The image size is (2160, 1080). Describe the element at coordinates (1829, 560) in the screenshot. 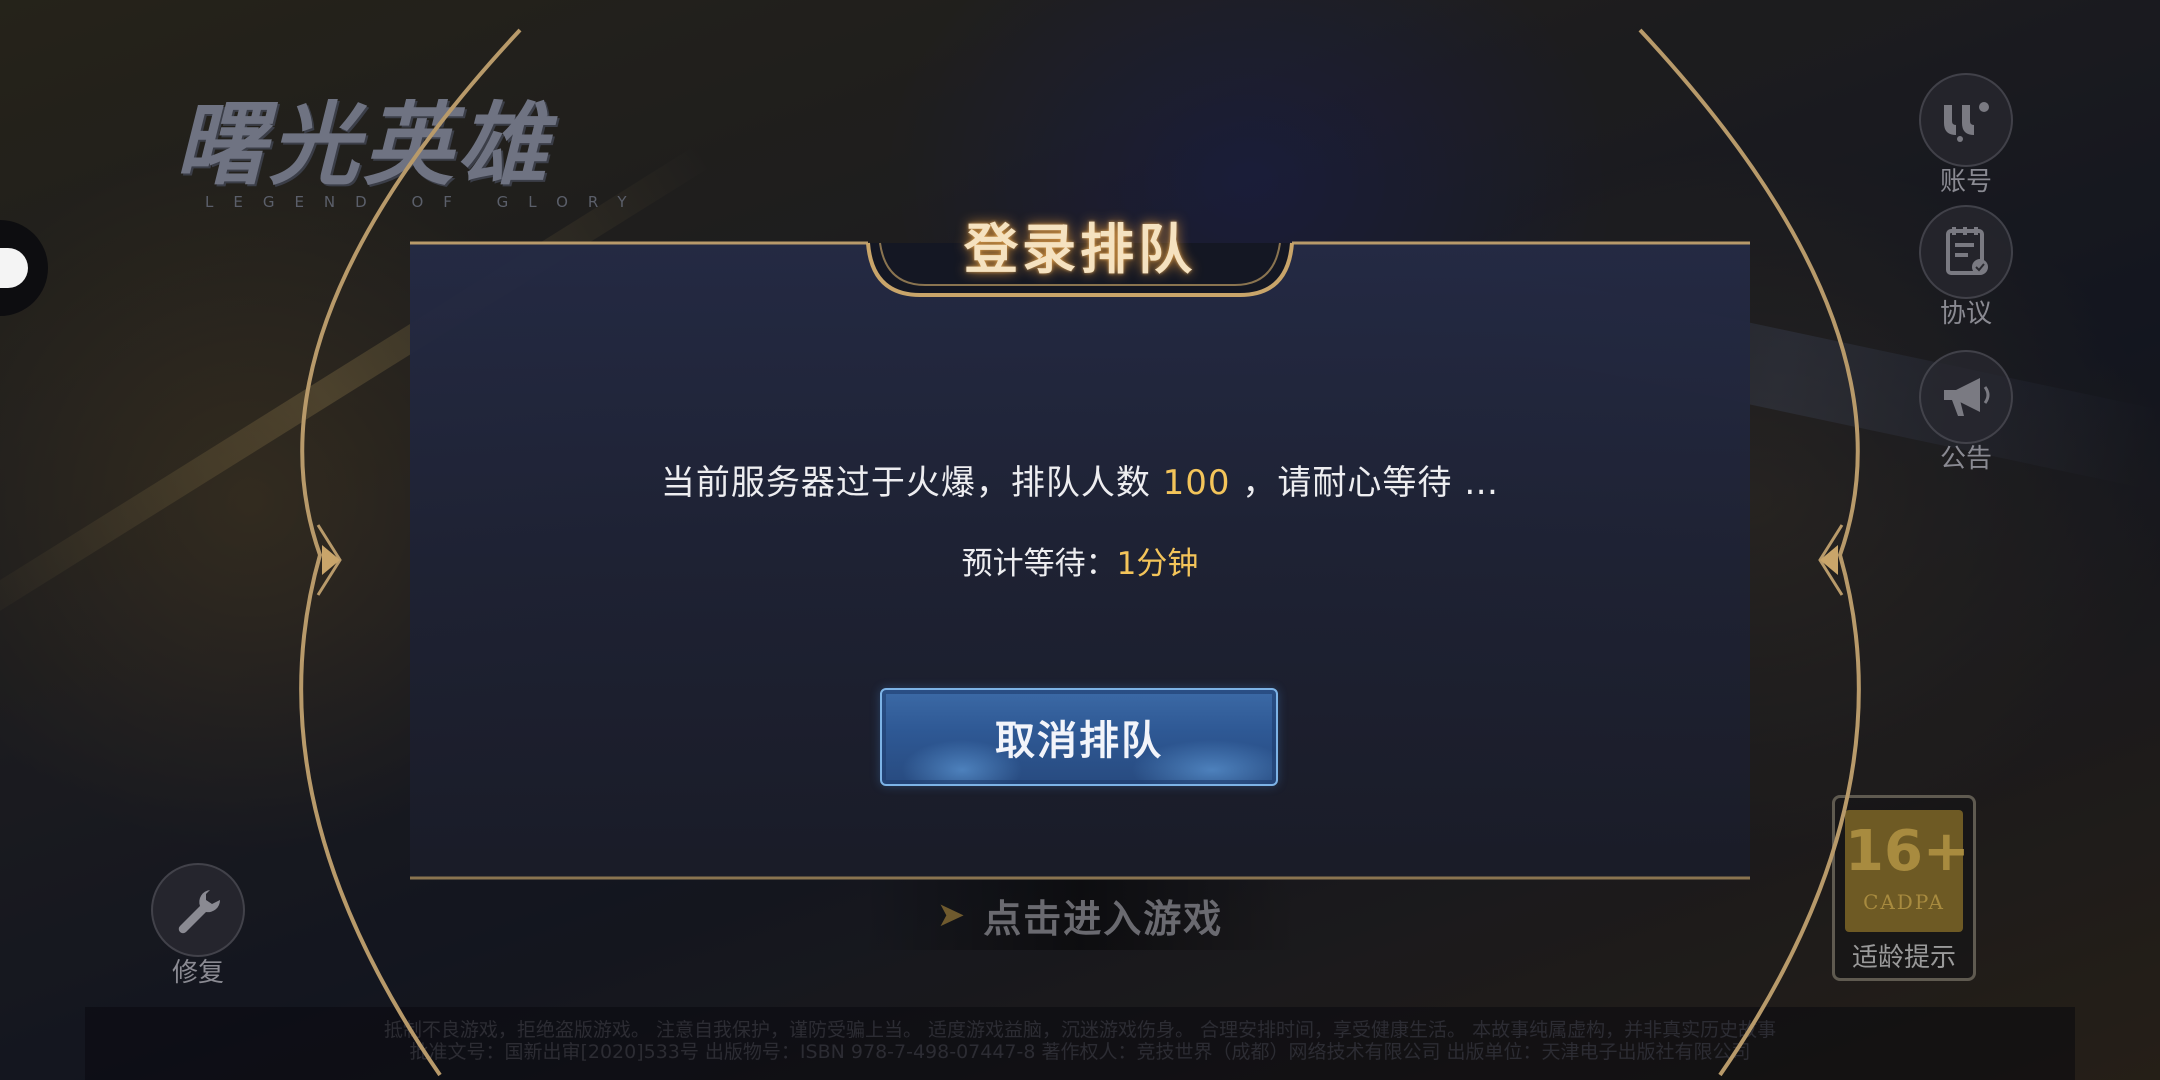

I see `right-arrow-icon` at that location.